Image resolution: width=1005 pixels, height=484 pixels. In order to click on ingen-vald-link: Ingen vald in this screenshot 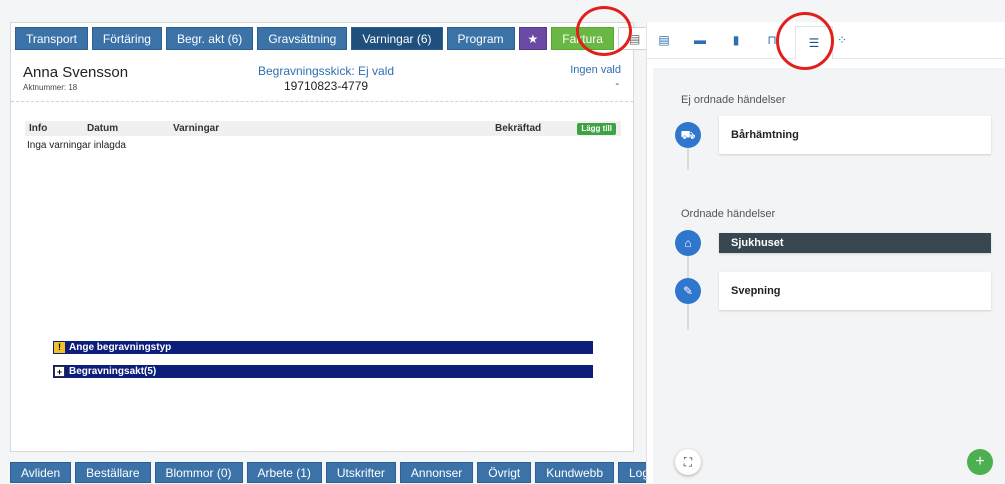, I will do `click(595, 70)`.